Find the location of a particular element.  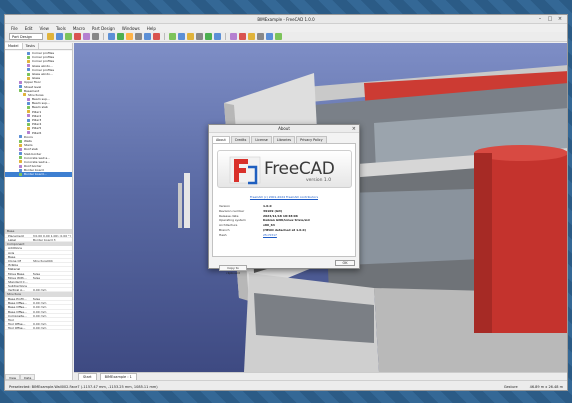

workbench-selector: Part Design is located at coordinates (26, 36).